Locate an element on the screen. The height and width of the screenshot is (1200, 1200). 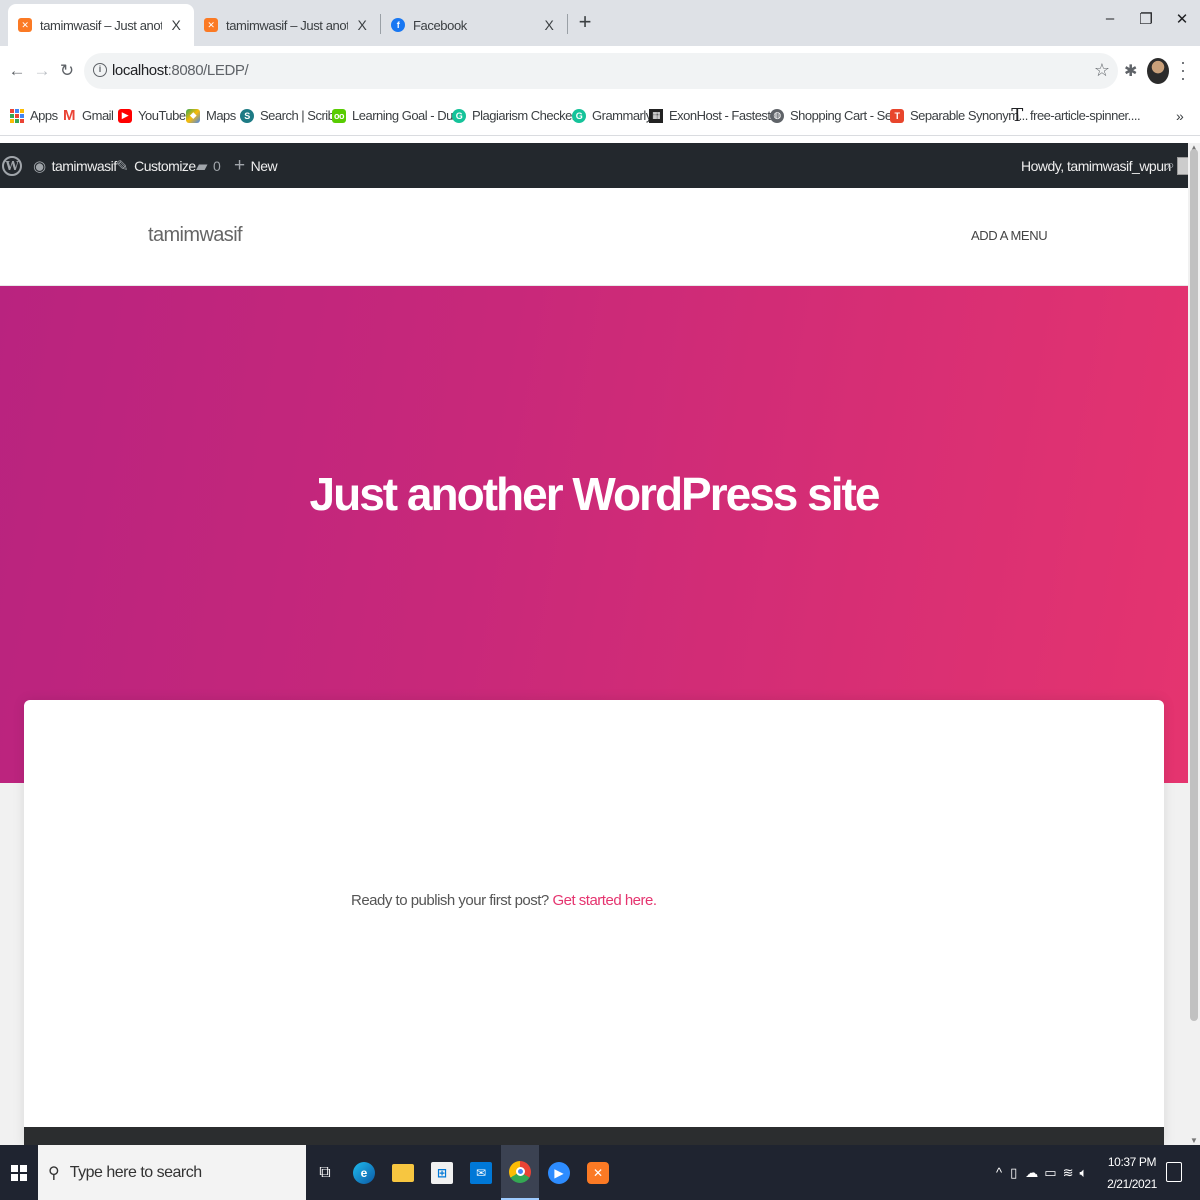
bookmark-label: YouTube is located at coordinates (162, 115).